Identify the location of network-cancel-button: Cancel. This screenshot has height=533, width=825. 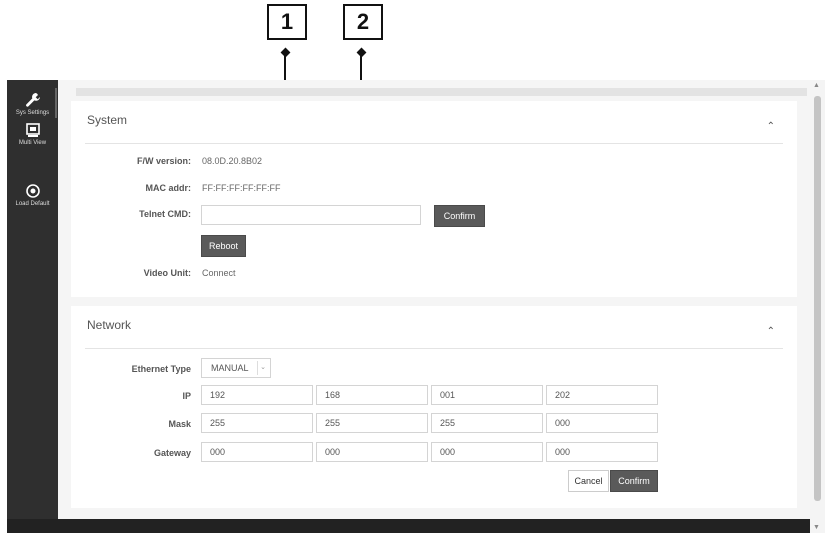
(588, 481).